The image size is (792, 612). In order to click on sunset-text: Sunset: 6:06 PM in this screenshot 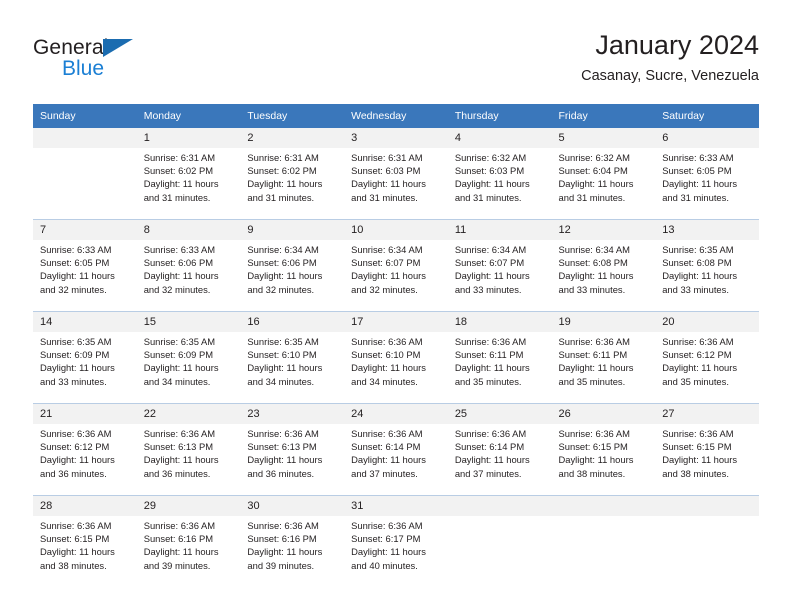, I will do `click(178, 263)`.